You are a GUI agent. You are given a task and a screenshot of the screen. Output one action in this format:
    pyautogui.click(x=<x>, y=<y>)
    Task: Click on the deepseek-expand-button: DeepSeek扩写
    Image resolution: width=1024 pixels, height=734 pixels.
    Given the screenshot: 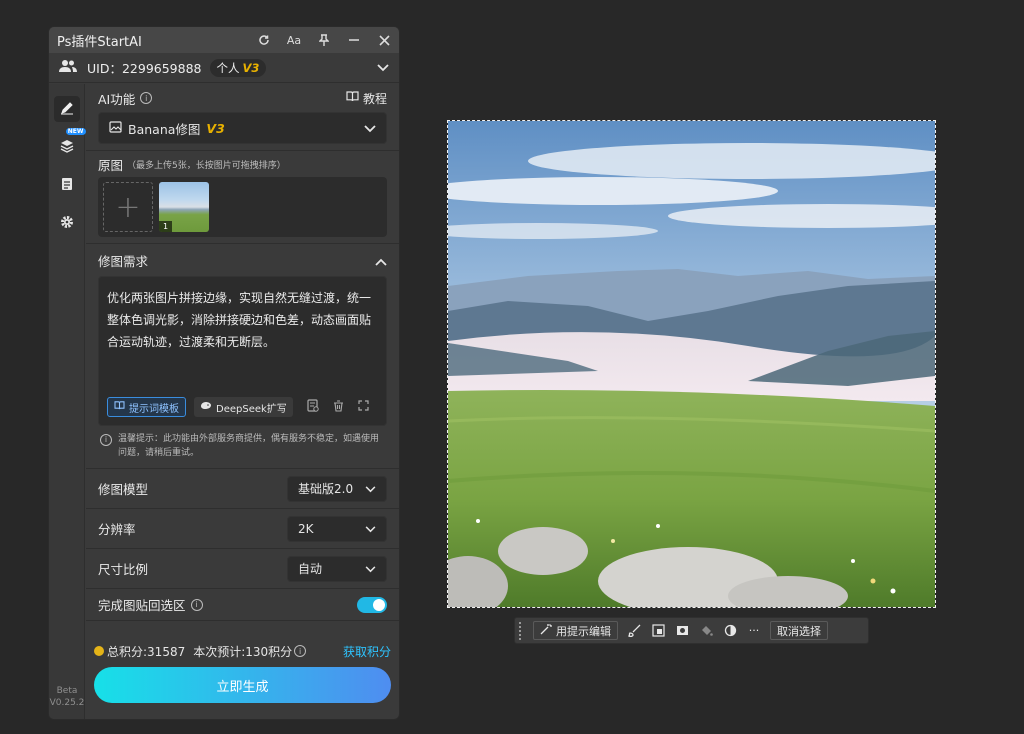 What is the action you would take?
    pyautogui.click(x=243, y=407)
    